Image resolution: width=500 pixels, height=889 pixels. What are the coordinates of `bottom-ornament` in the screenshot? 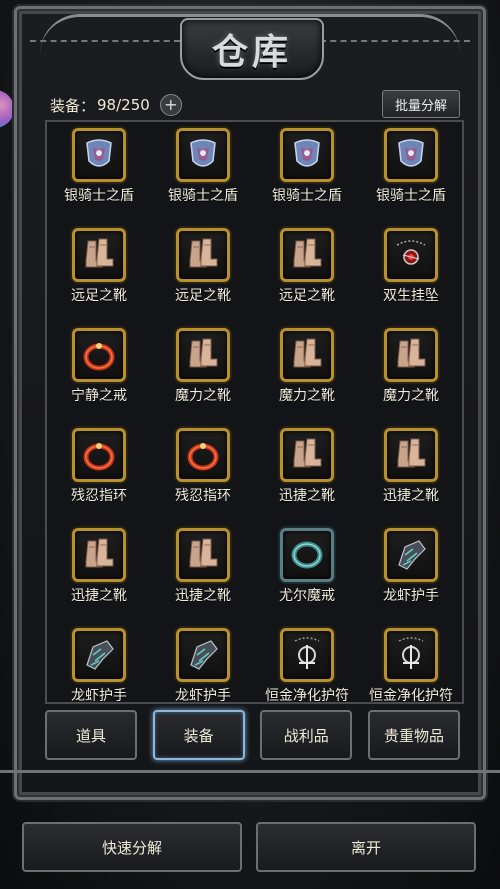 It's located at (250, 791).